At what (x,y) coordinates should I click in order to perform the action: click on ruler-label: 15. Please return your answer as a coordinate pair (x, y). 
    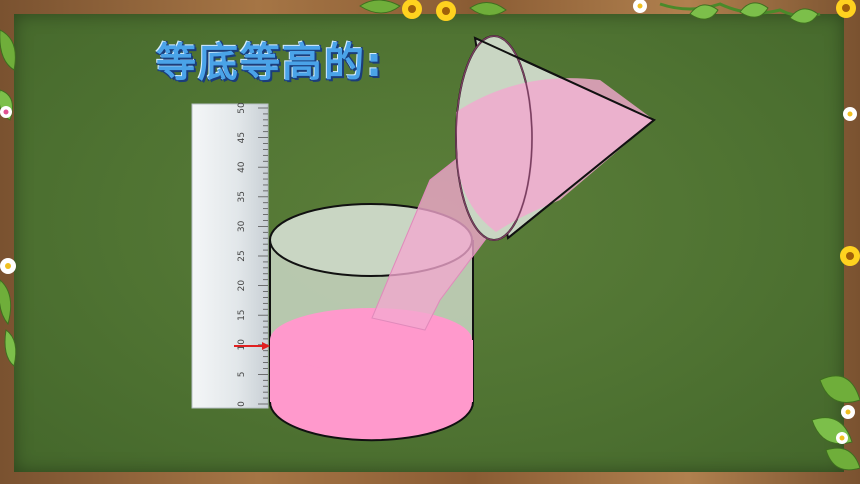
    Looking at the image, I should click on (242, 314).